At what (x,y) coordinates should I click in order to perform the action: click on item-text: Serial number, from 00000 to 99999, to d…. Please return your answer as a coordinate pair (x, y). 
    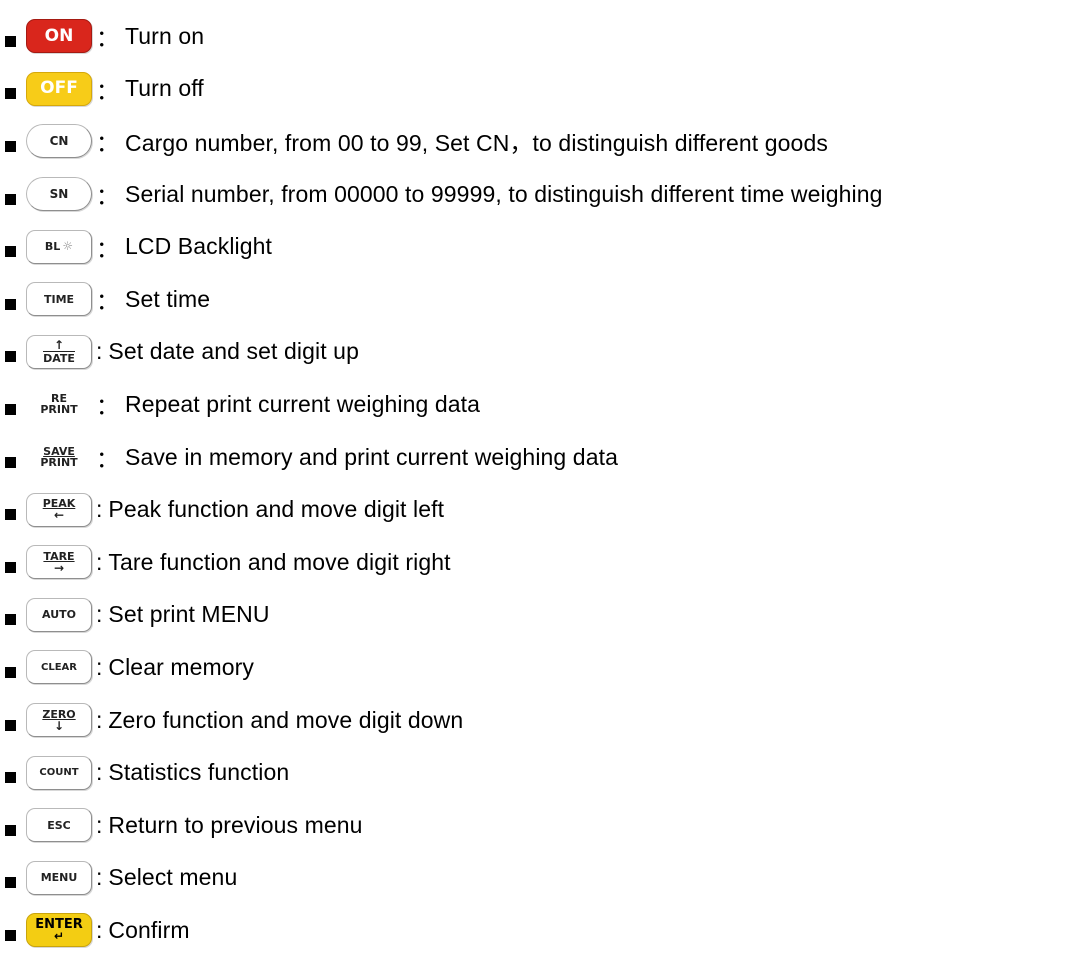
    Looking at the image, I should click on (504, 193).